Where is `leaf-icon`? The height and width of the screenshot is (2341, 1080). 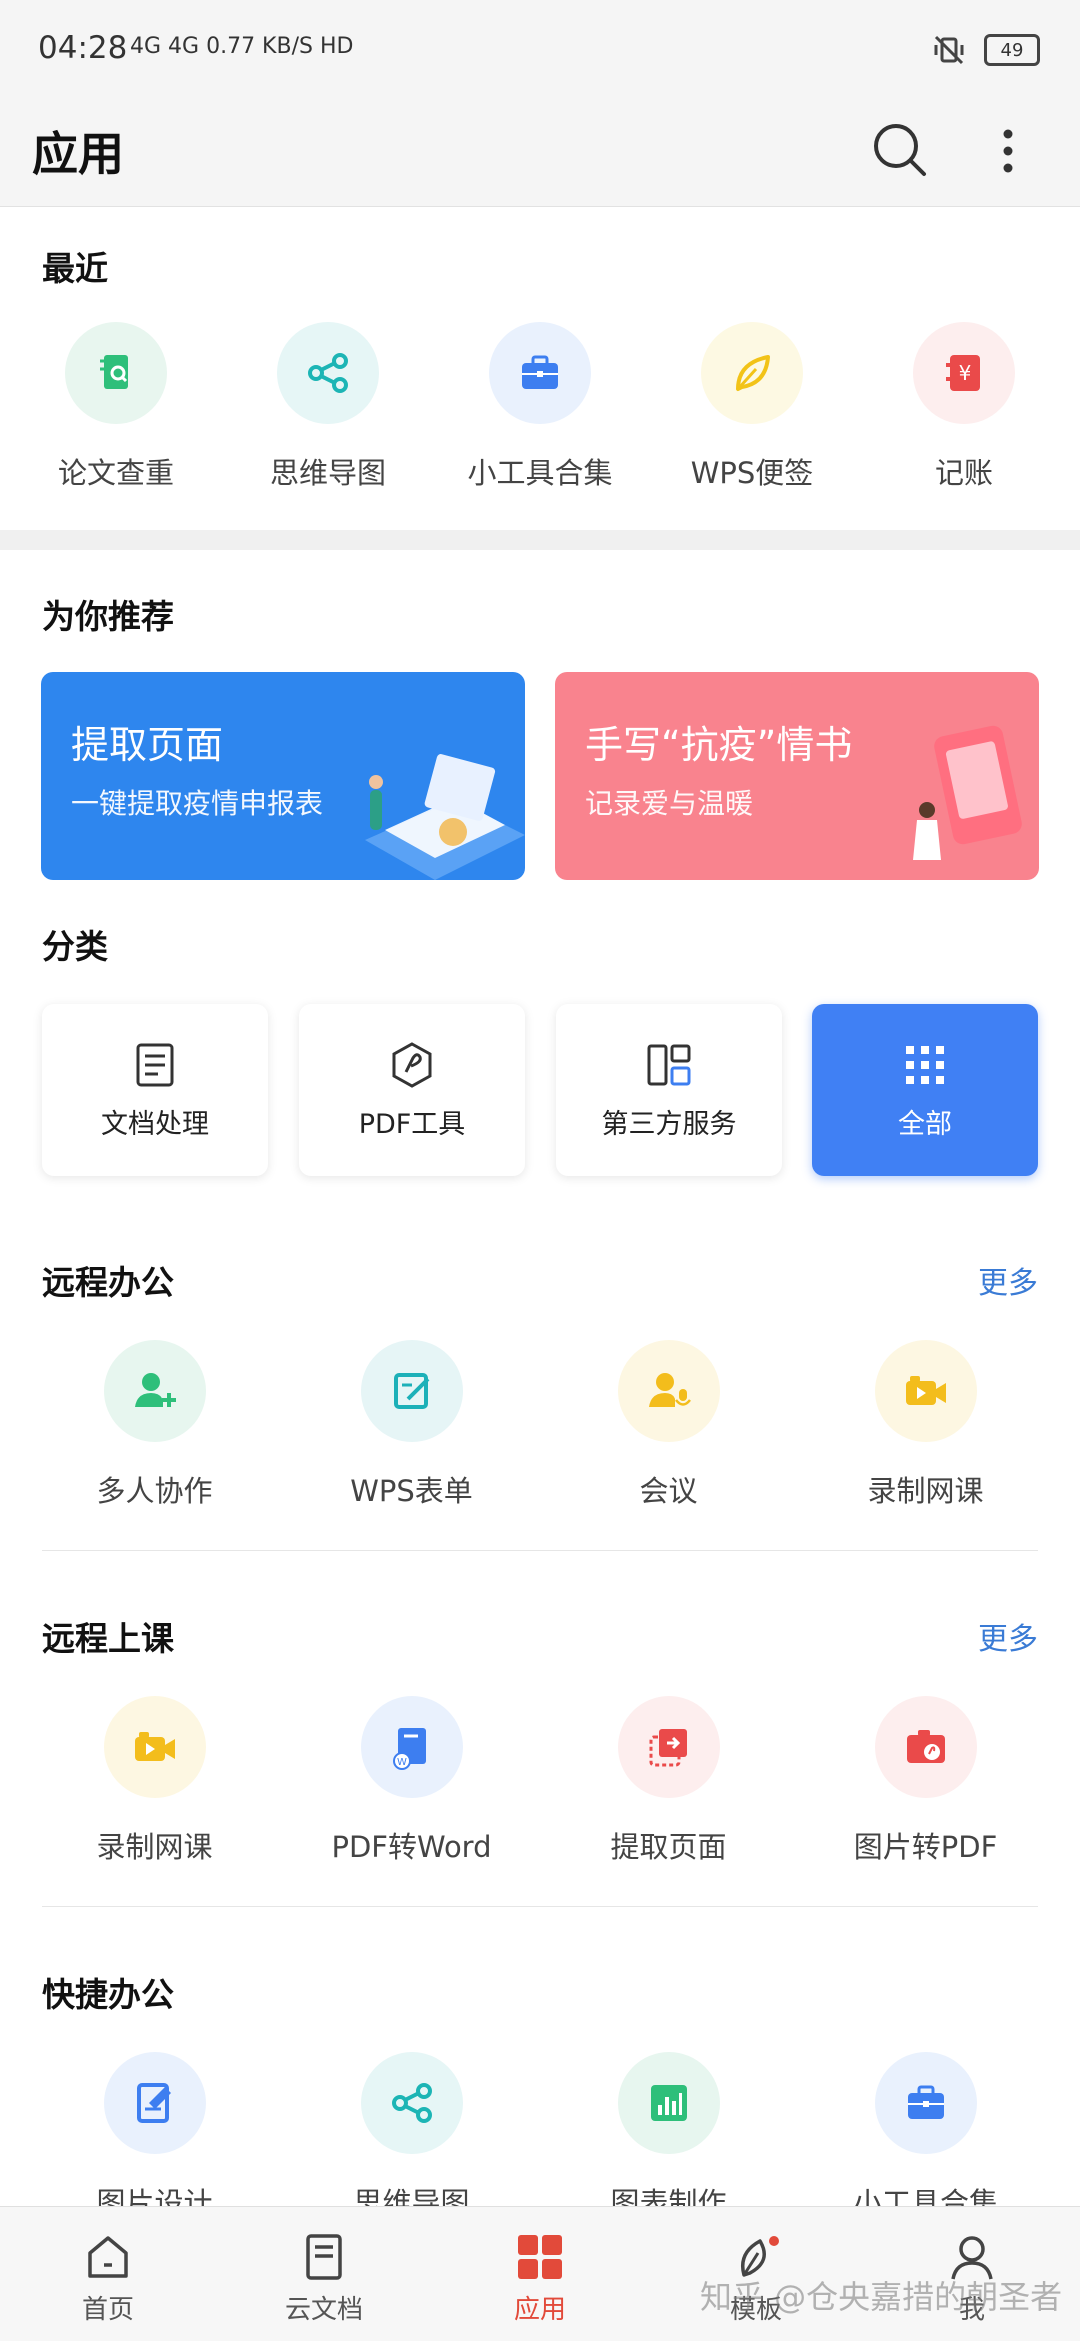
leaf-icon is located at coordinates (753, 373).